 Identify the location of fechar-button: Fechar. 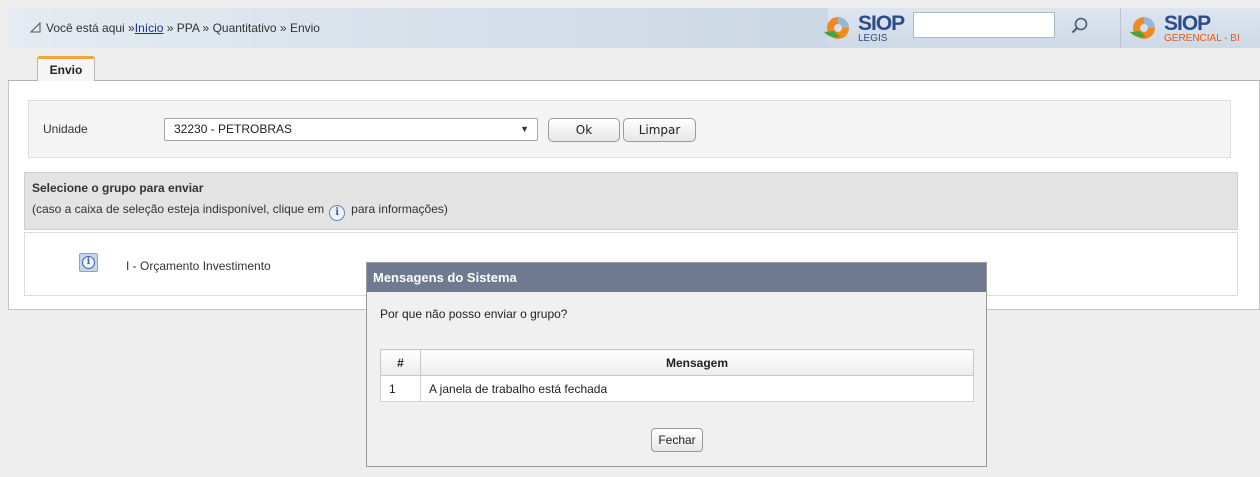
(677, 440).